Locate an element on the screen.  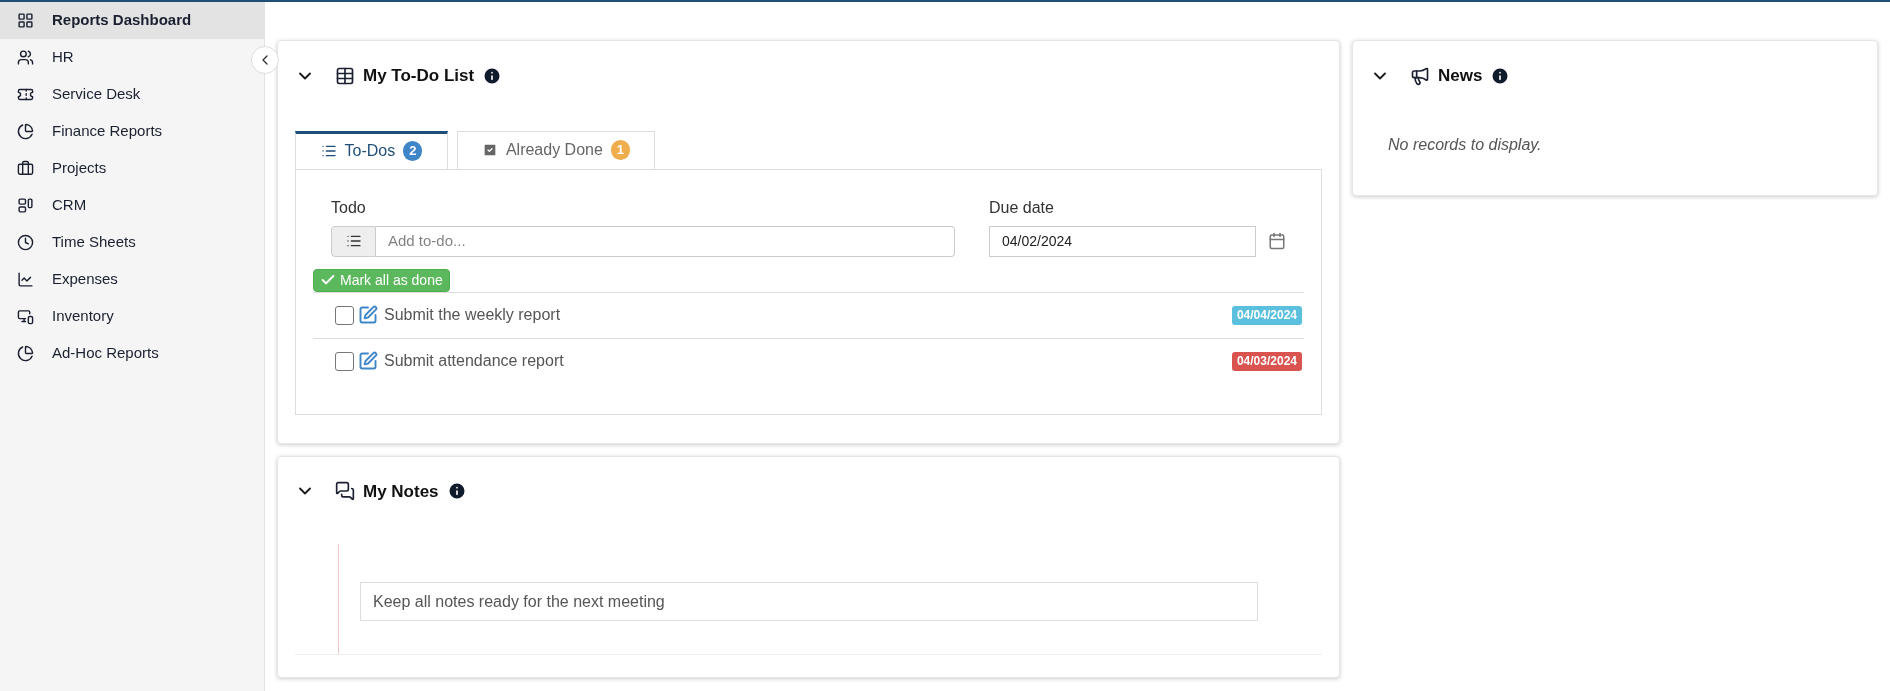
field-label: Due date is located at coordinates (1022, 207).